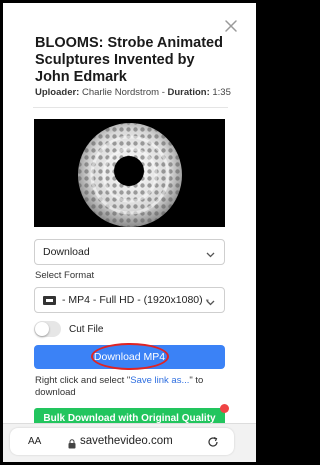 Image resolution: width=320 pixels, height=465 pixels. What do you see at coordinates (86, 329) in the screenshot?
I see `cut-file-label: Cut File` at bounding box center [86, 329].